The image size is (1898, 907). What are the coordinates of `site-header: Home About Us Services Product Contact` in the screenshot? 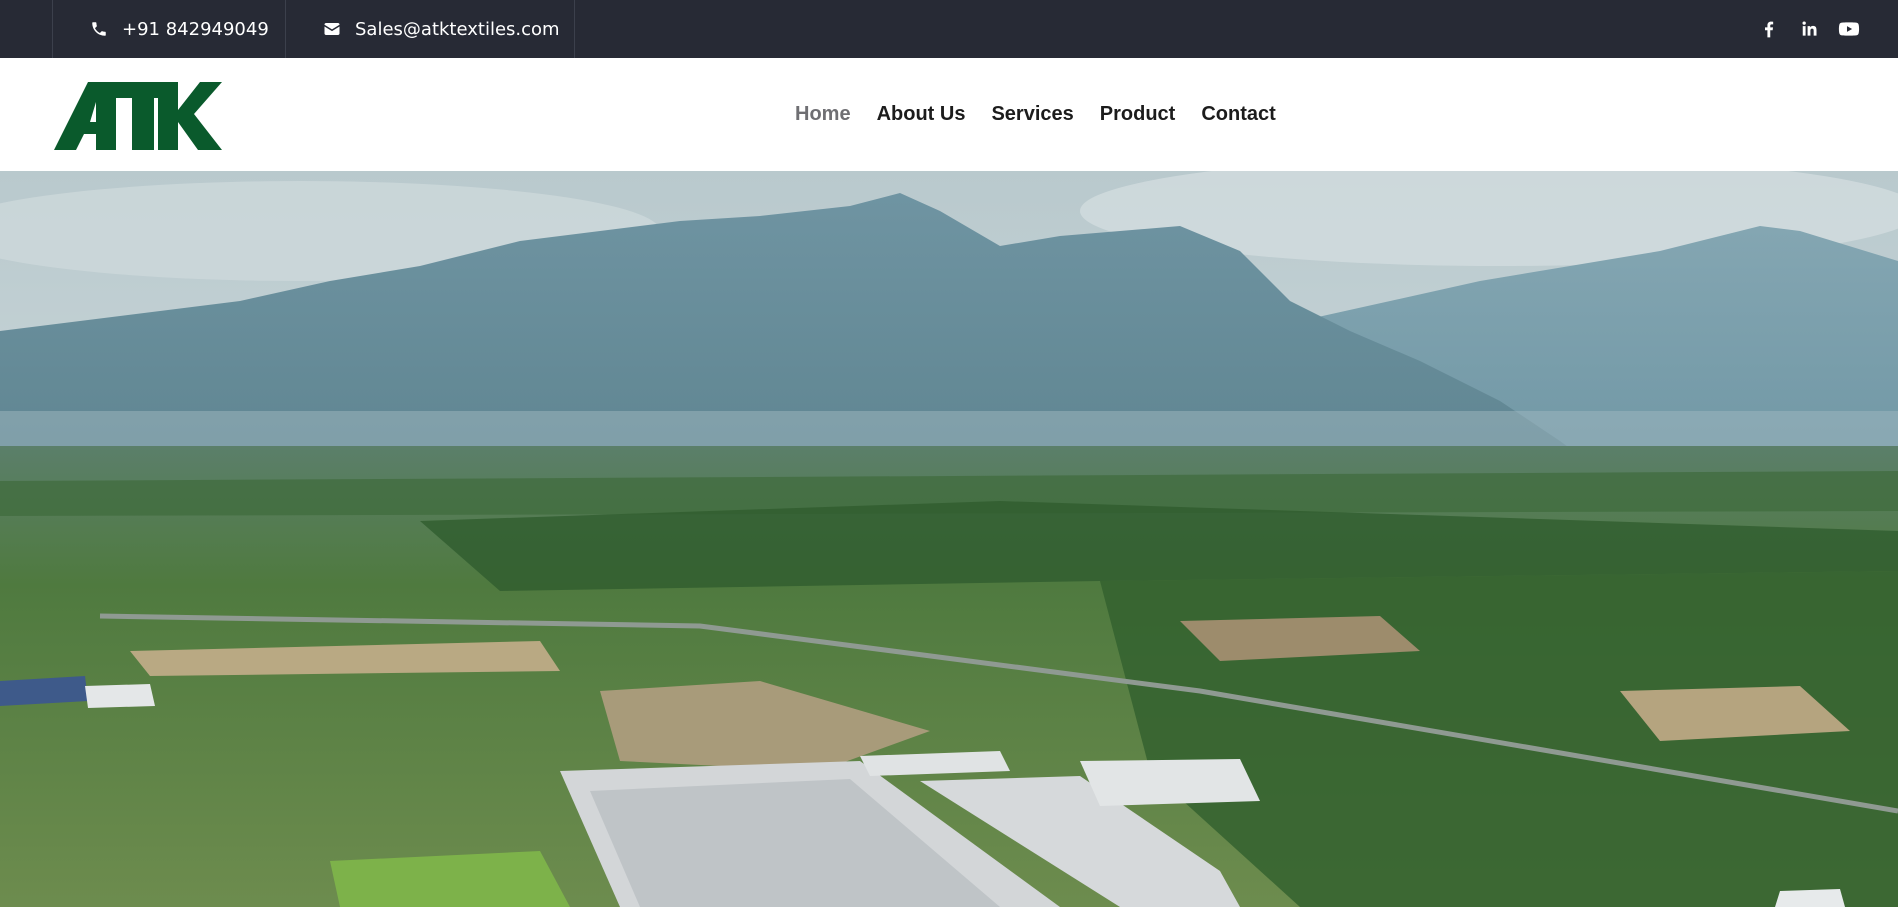 It's located at (949, 114).